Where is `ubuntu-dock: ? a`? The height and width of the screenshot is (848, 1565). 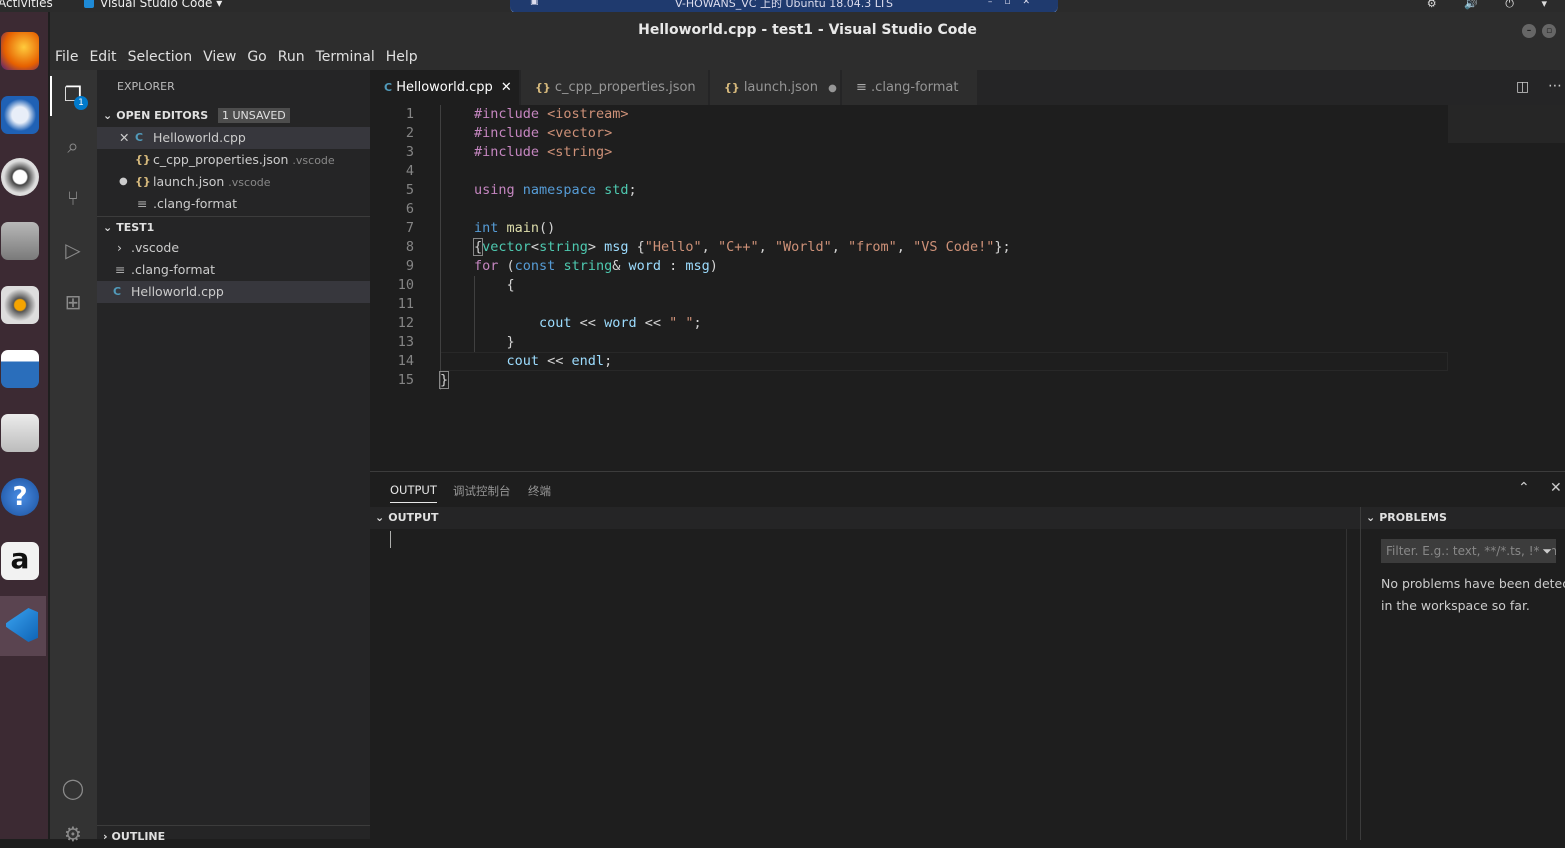 ubuntu-dock: ? a is located at coordinates (24, 425).